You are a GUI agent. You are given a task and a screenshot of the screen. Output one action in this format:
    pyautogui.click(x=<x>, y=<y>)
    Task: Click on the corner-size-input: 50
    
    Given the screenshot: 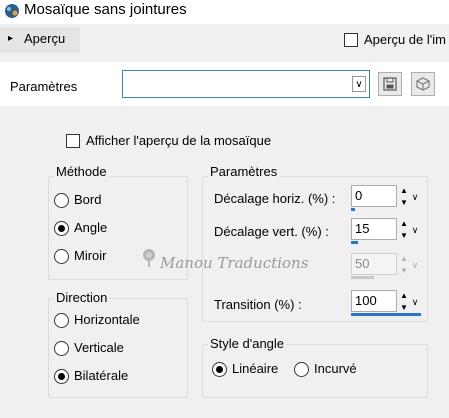 What is the action you would take?
    pyautogui.click(x=374, y=264)
    